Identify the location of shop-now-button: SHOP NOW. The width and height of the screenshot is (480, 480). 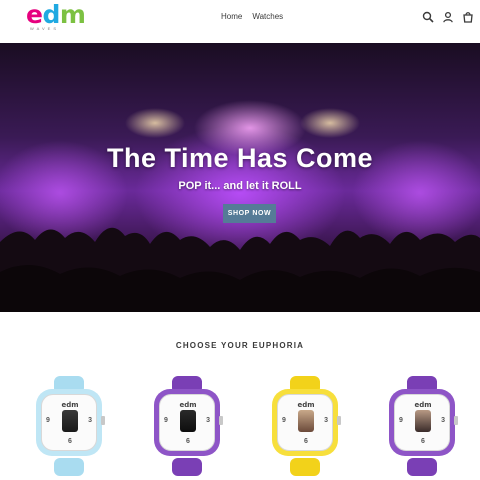
(249, 213).